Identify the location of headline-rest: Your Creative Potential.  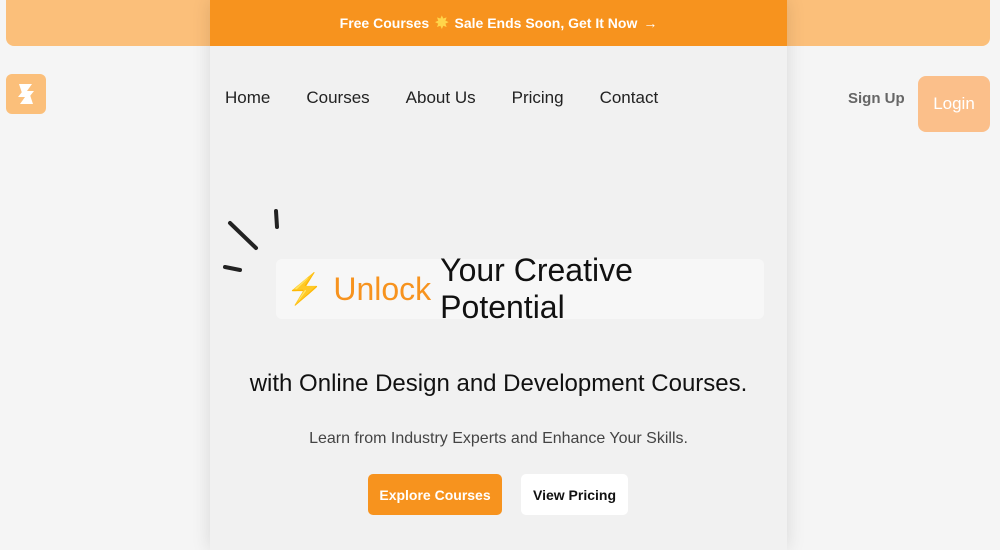
(536, 288).